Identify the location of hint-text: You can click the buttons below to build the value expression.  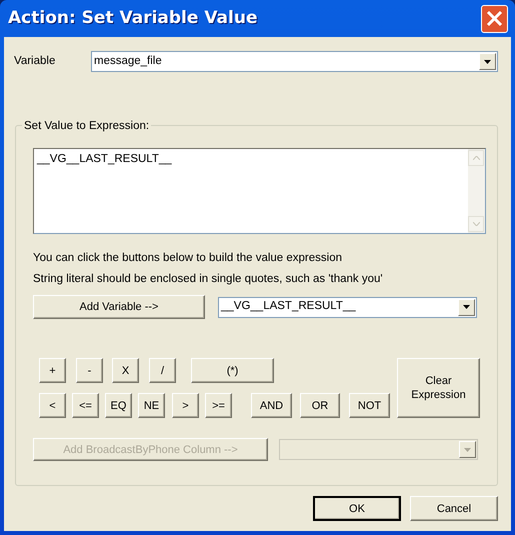
(188, 258).